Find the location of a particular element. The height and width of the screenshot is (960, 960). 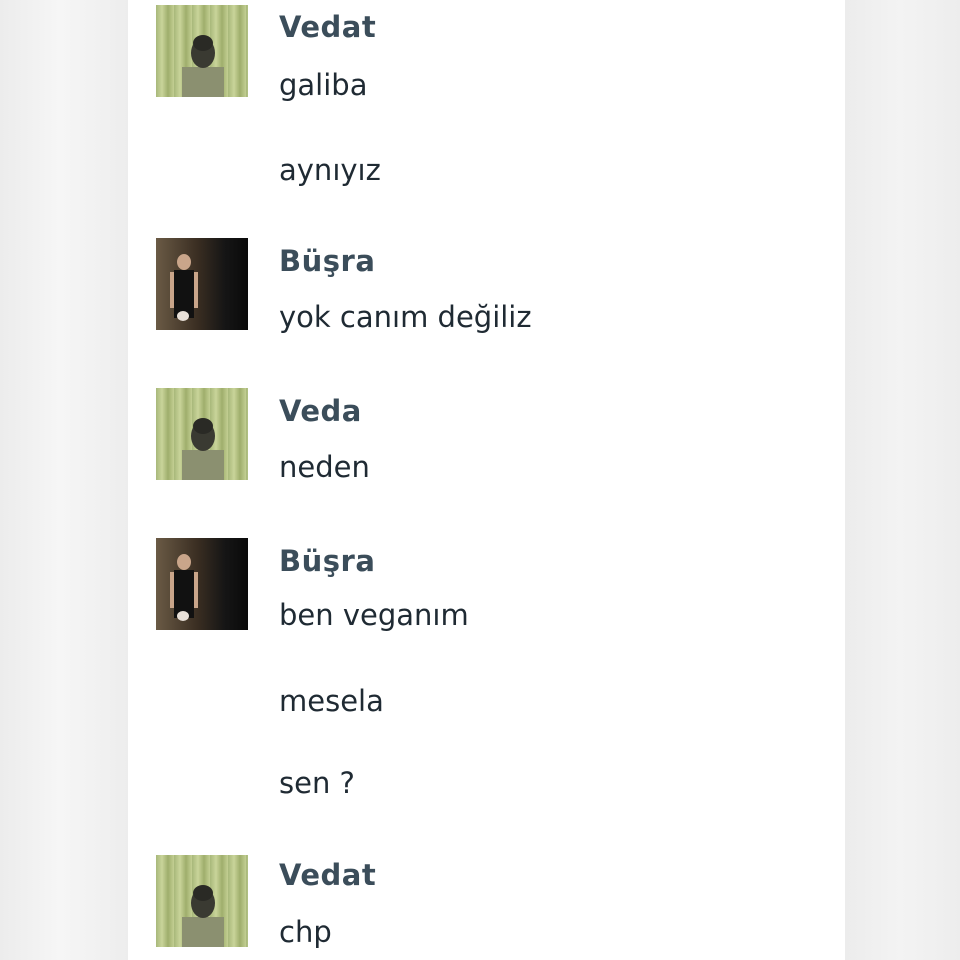

message-text: mesela is located at coordinates (331, 701).